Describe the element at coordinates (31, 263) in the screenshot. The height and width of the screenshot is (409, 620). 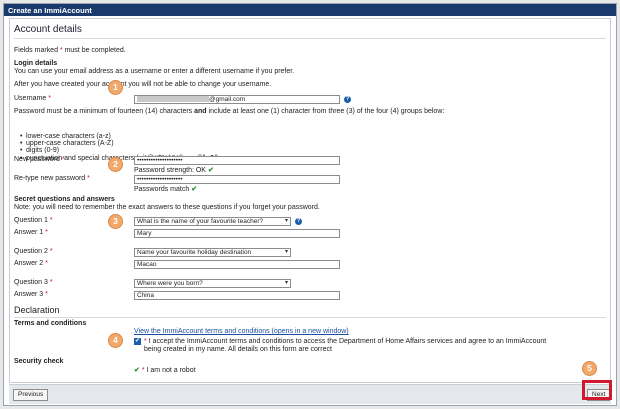
I see `answer-2-label: Answer 2 *` at that location.